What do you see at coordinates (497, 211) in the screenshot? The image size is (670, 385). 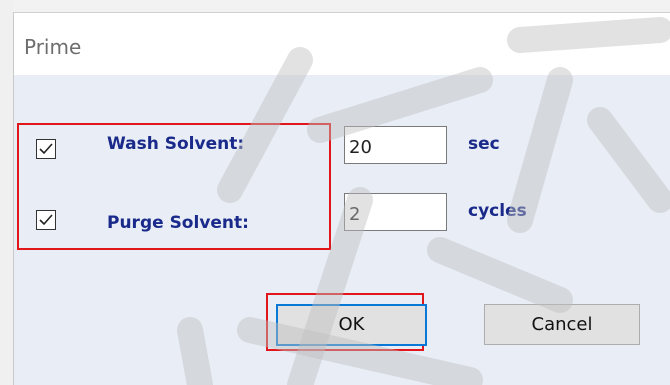 I see `purge-solvent-unit: cycles` at bounding box center [497, 211].